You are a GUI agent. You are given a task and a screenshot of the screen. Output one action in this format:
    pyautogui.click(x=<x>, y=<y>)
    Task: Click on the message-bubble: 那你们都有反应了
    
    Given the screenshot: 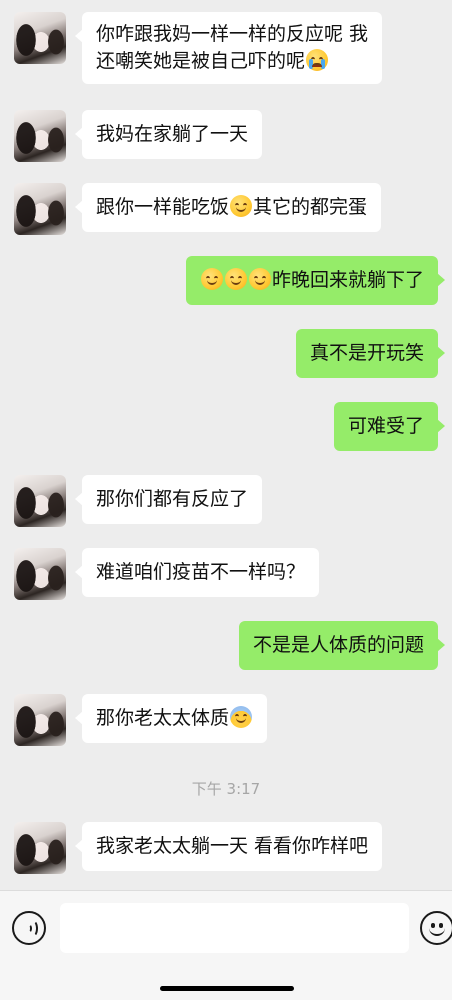 What is the action you would take?
    pyautogui.click(x=168, y=499)
    